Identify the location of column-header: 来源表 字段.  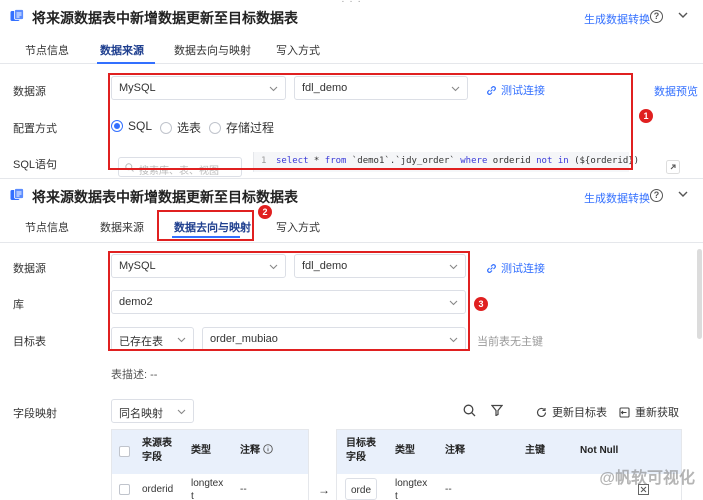
(157, 450).